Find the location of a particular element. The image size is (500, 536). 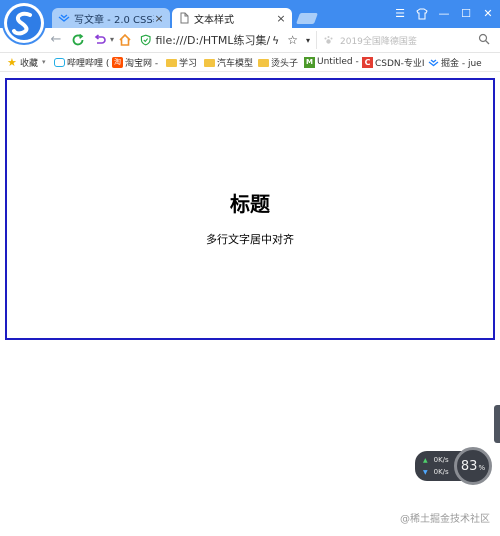

browser-logo-icon is located at coordinates (24, 23).